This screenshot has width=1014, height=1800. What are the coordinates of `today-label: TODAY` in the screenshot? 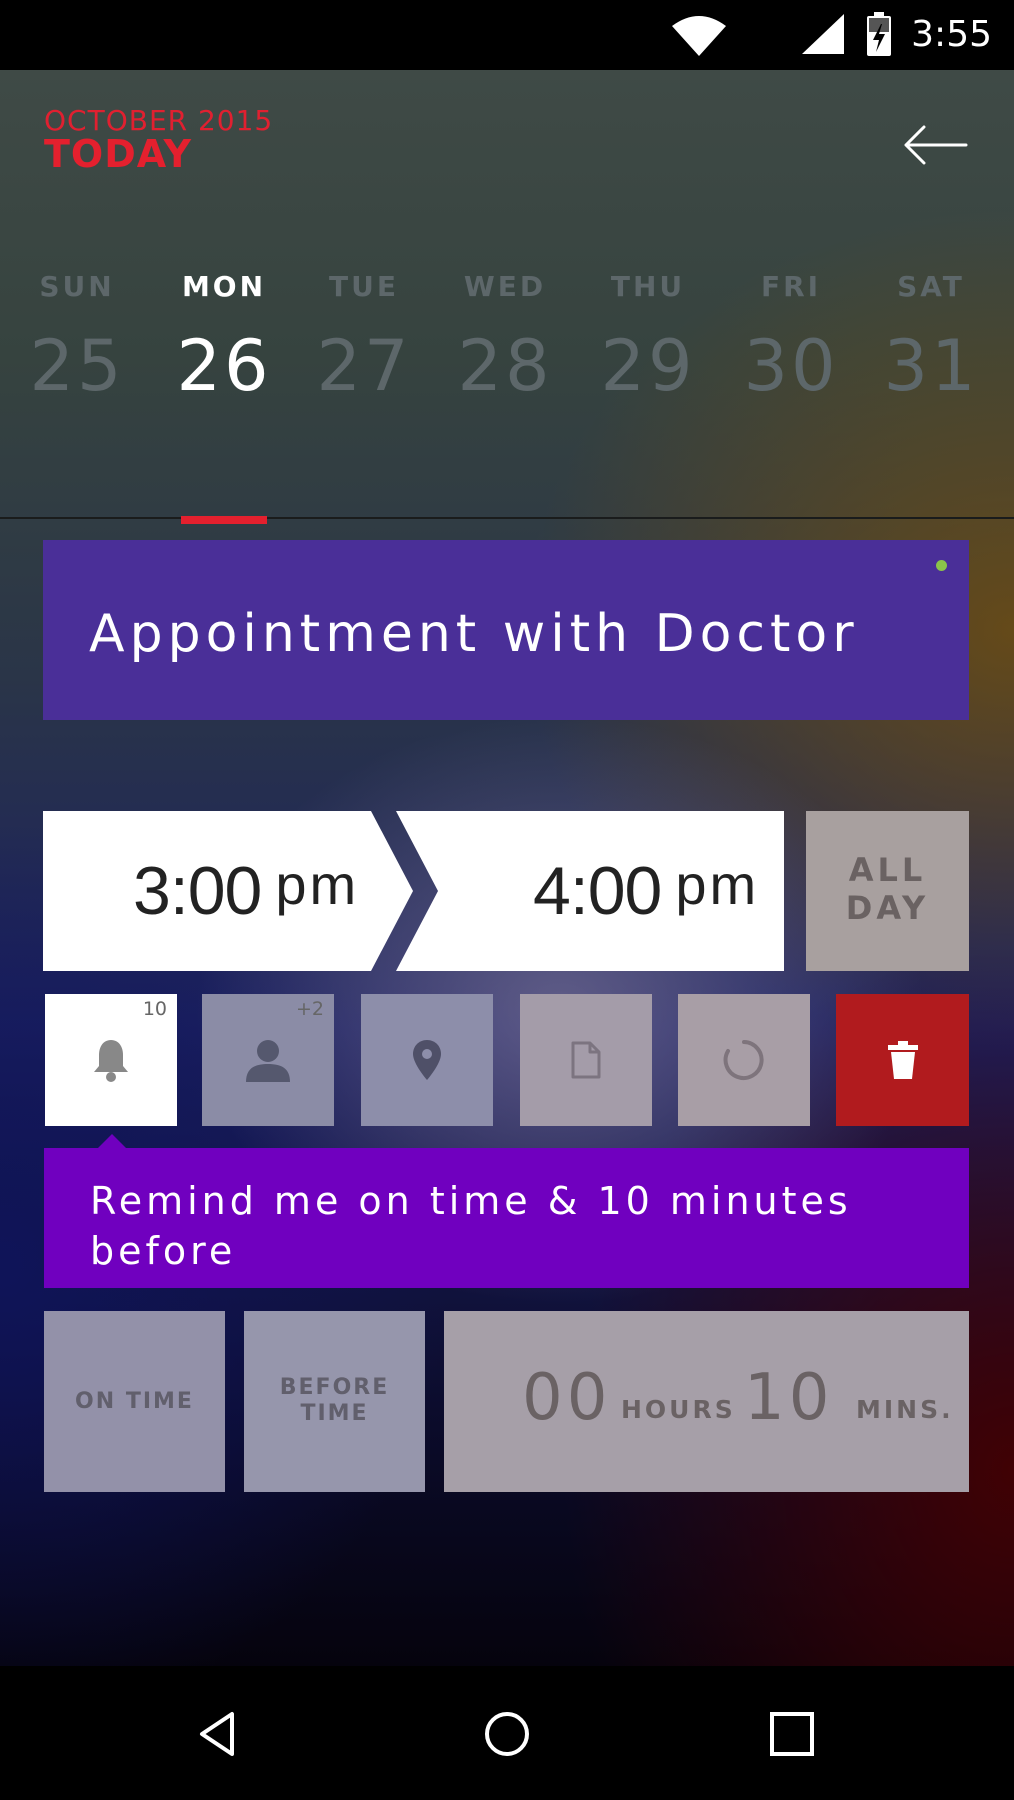 It's located at (118, 154).